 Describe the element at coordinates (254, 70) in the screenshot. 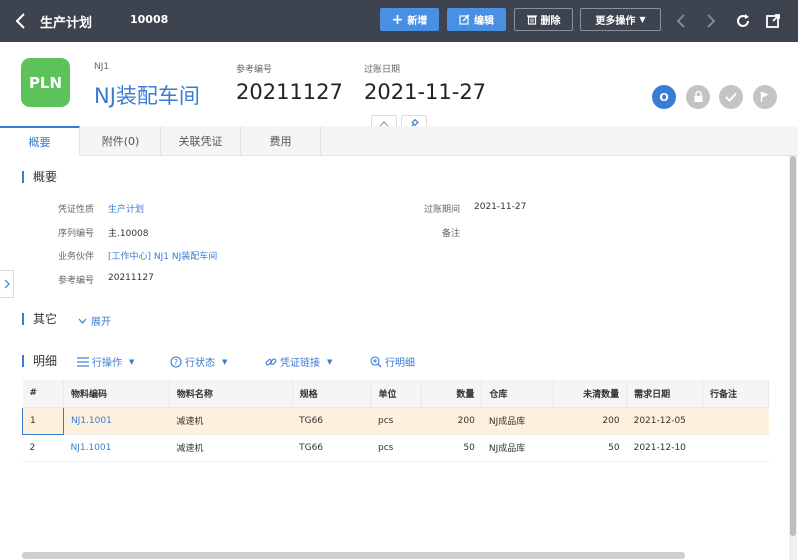

I see `ref-label: 参考编号` at that location.